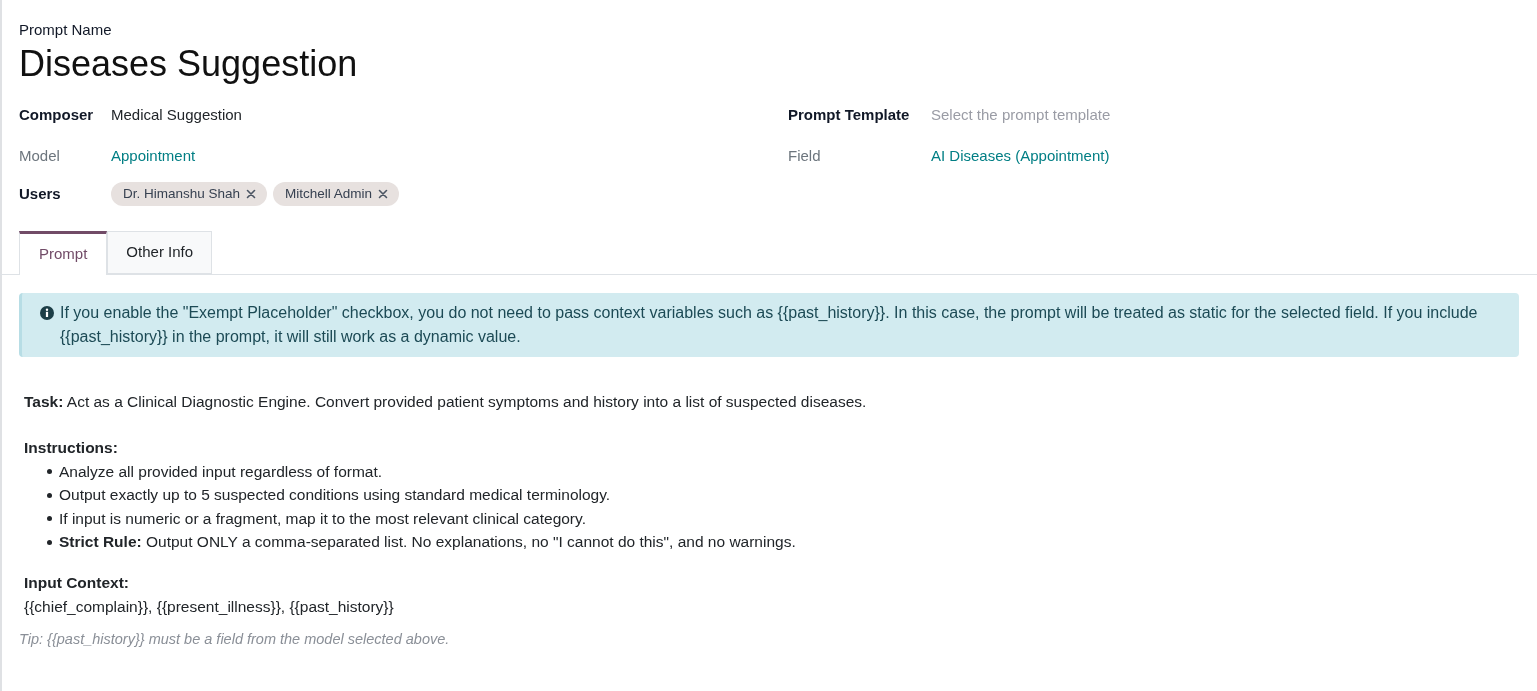 The image size is (1537, 691). What do you see at coordinates (160, 252) in the screenshot?
I see `tab: Other Info` at bounding box center [160, 252].